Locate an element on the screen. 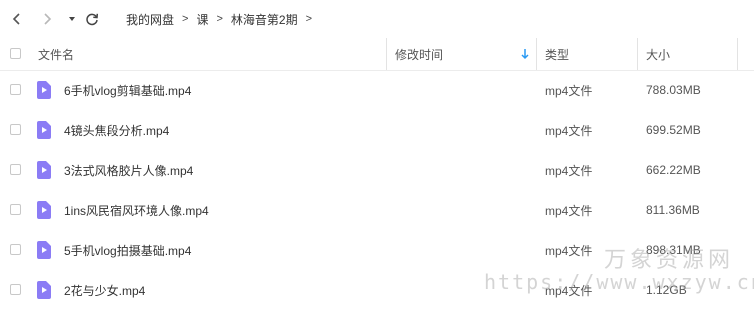 The width and height of the screenshot is (754, 316). back-button is located at coordinates (17, 19).